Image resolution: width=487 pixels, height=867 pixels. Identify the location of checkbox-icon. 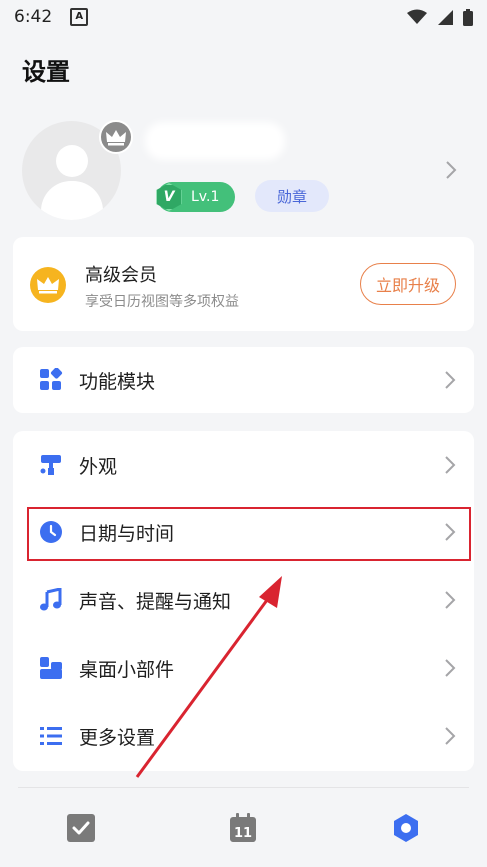
(81, 828).